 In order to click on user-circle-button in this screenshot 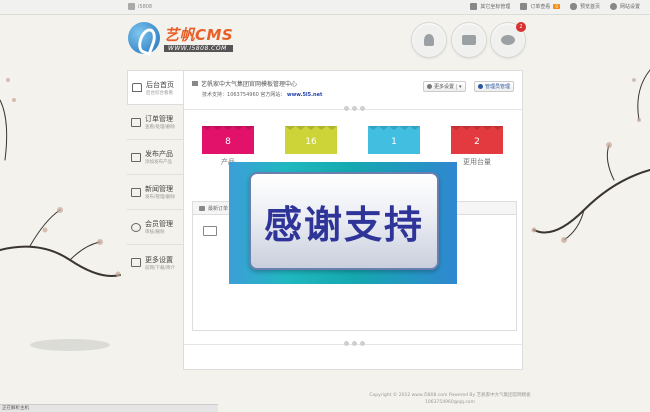, I will do `click(429, 40)`.